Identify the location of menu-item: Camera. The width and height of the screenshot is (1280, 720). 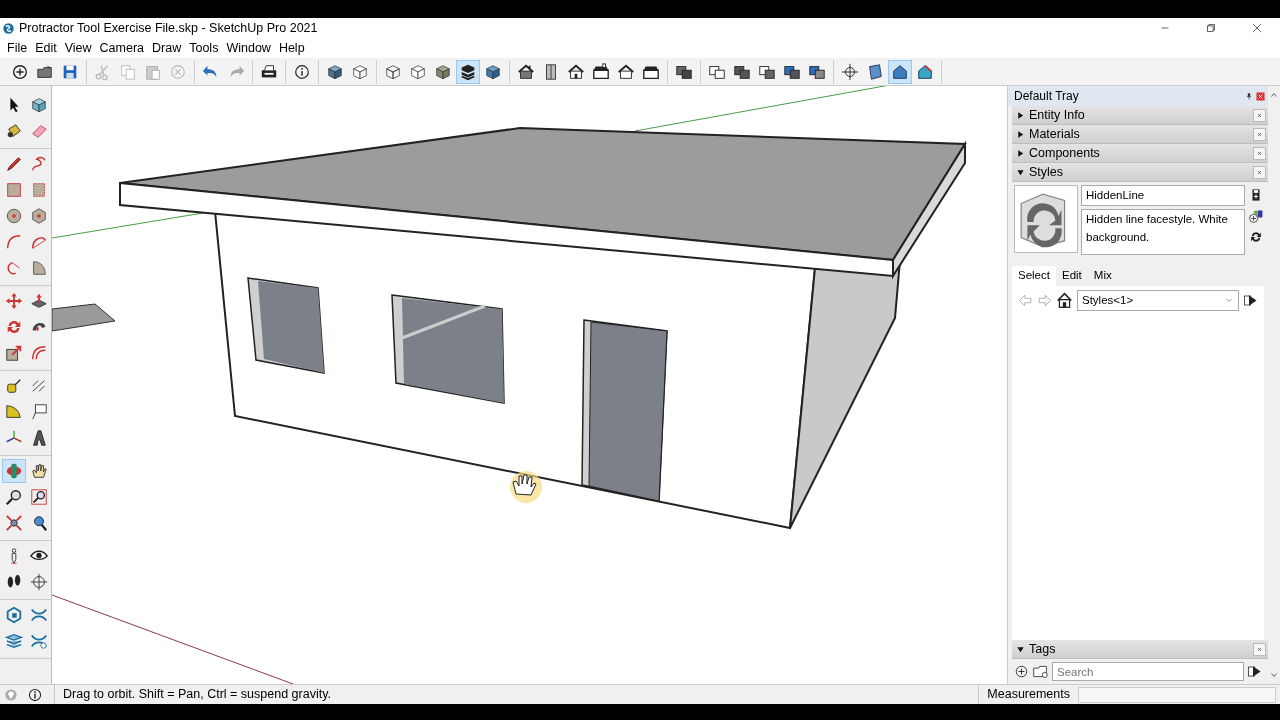
(122, 48).